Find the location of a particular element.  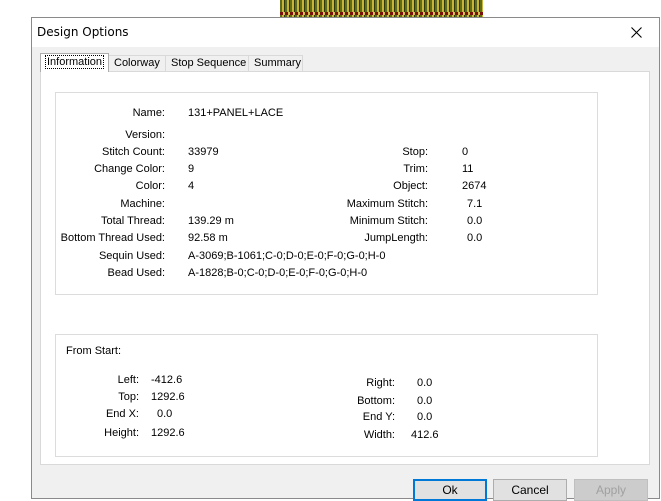

stitch-count-label: Stitch Count: is located at coordinates (133, 152).